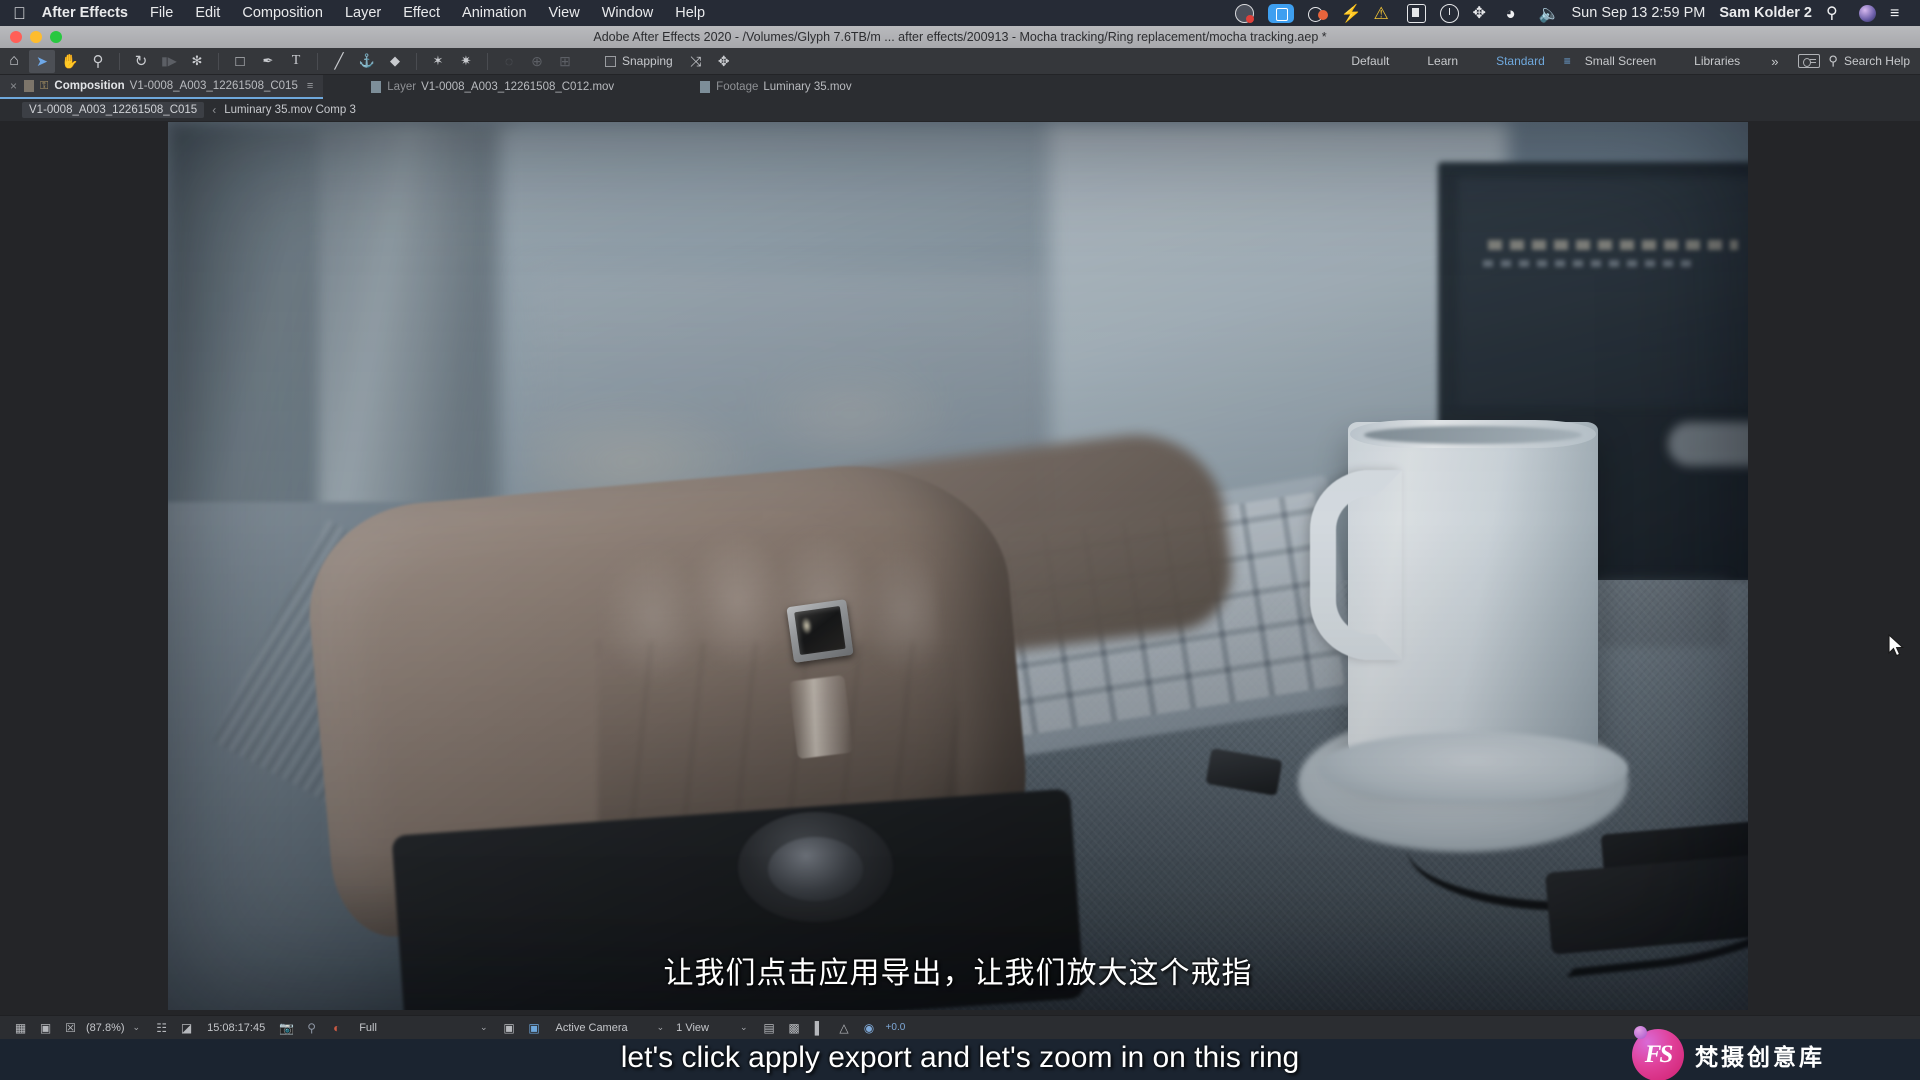 This screenshot has height=1080, width=1920. I want to click on zoom-level-chevron-down-icon: ⌄, so click(139, 1027).